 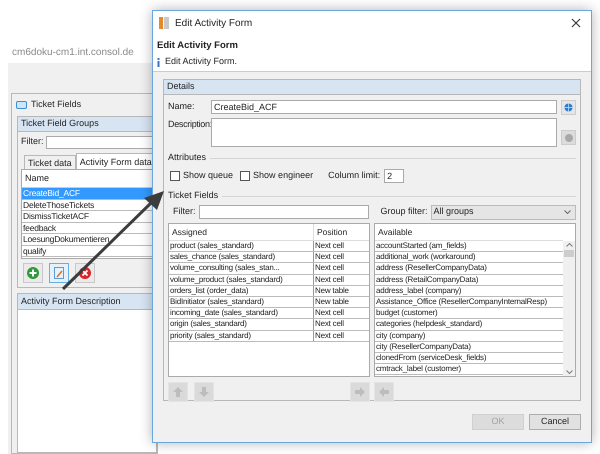 I want to click on filter-field, so click(x=283, y=212).